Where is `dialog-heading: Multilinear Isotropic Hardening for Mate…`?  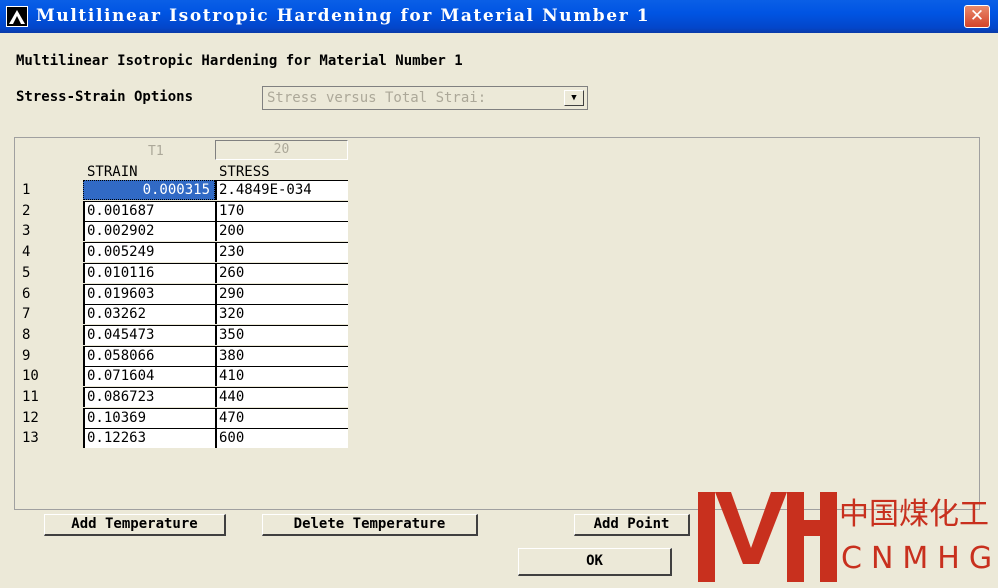
dialog-heading: Multilinear Isotropic Hardening for Mate… is located at coordinates (239, 61).